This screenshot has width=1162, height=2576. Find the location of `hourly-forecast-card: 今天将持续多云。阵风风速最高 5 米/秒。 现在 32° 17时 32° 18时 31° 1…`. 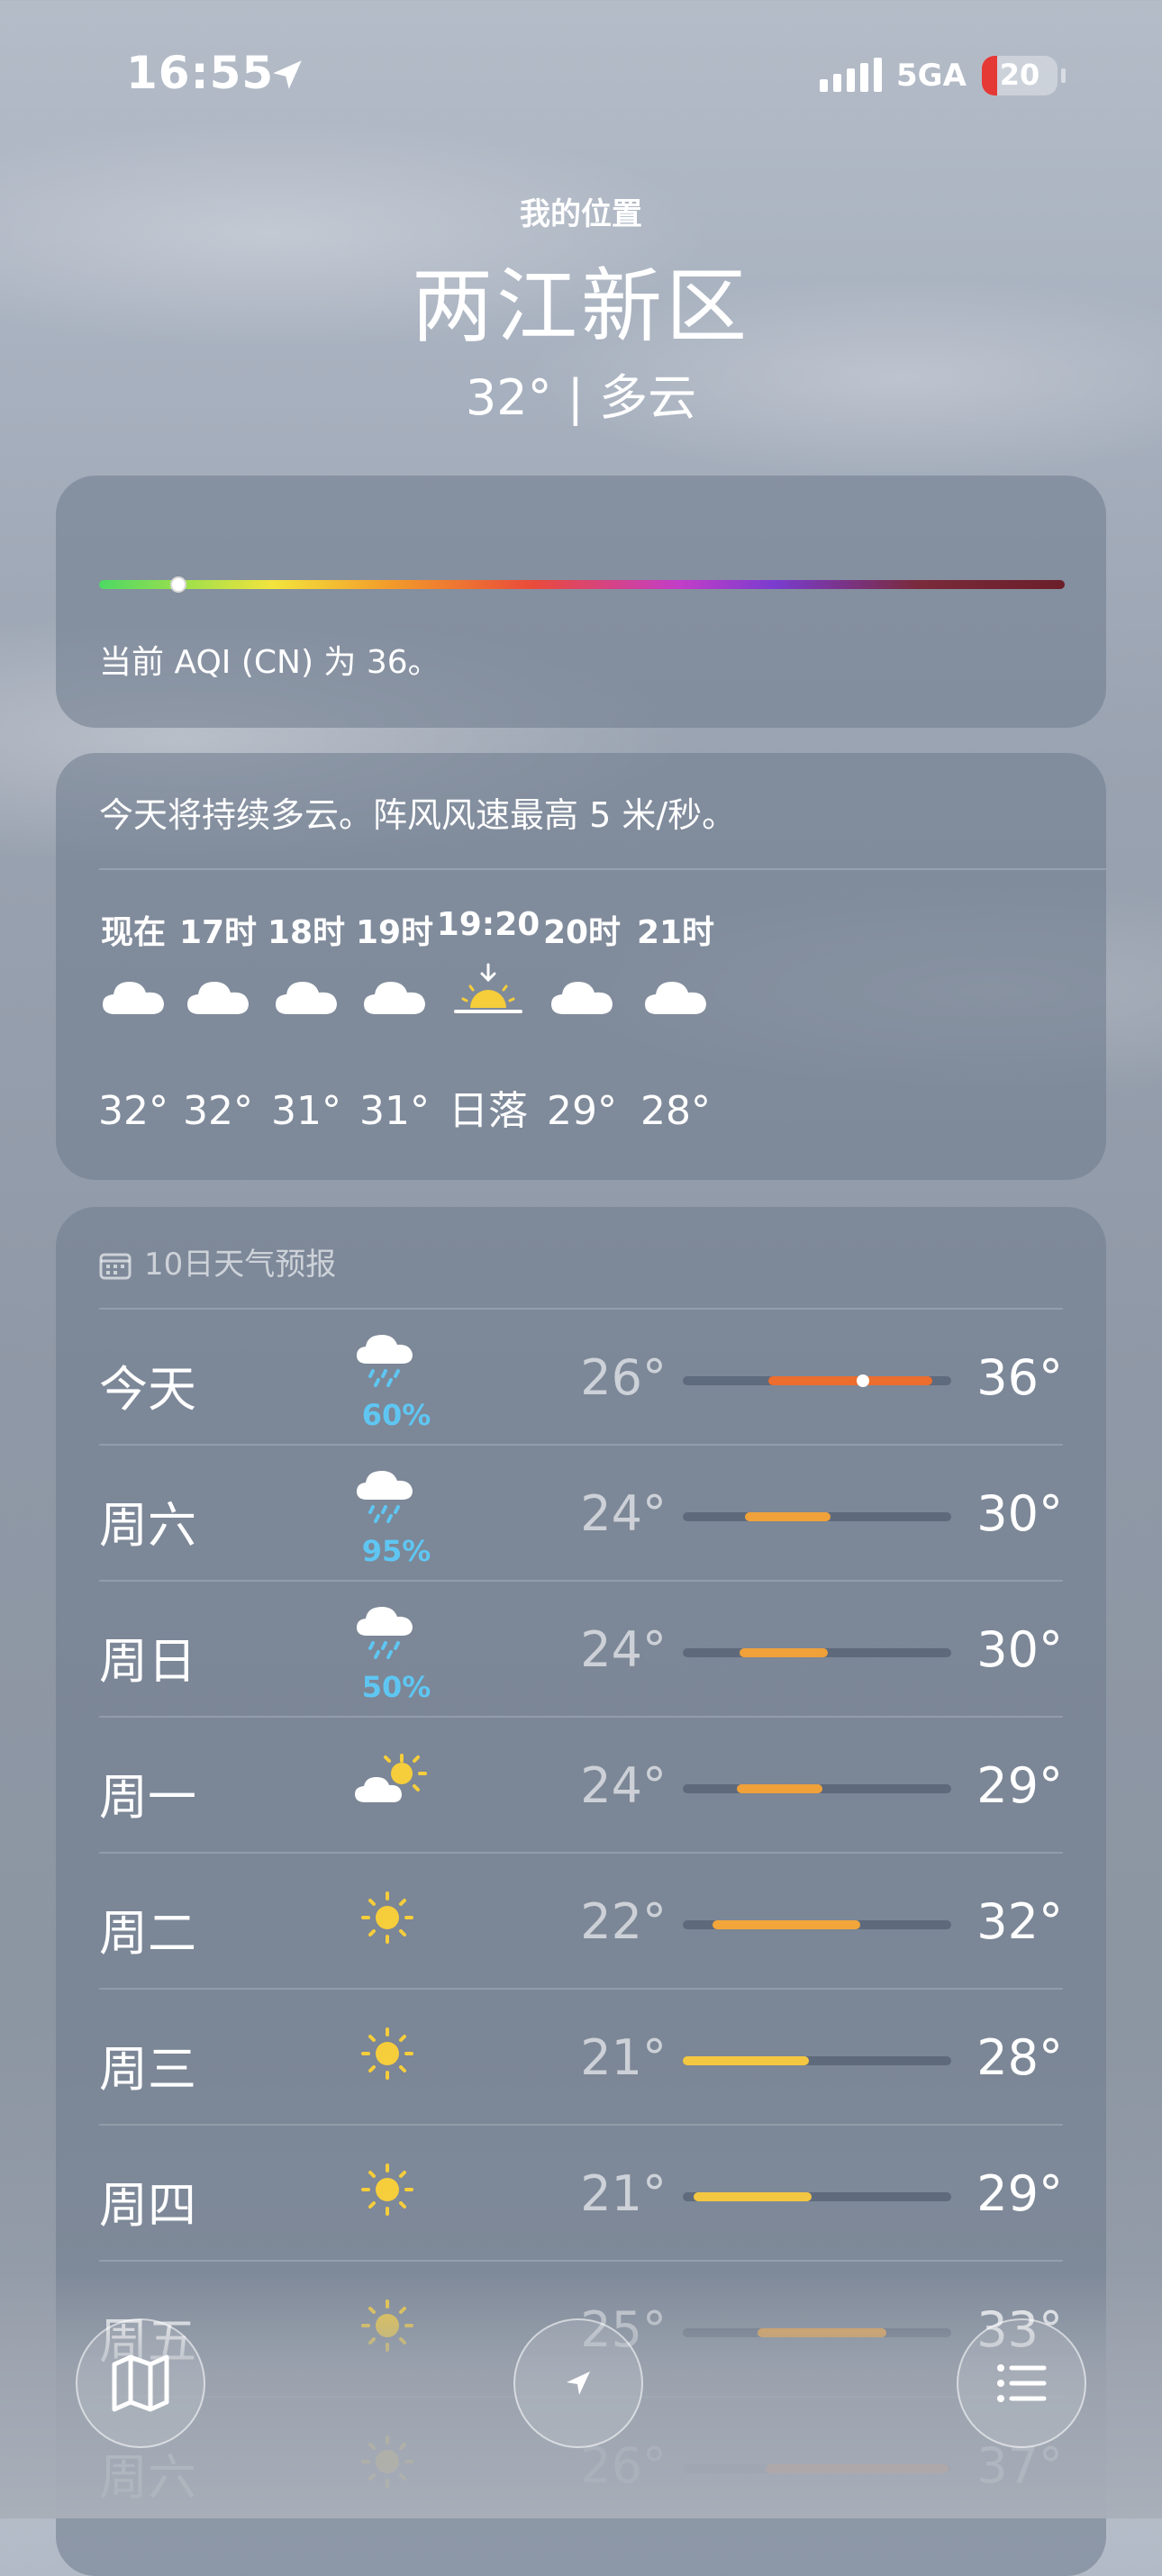

hourly-forecast-card: 今天将持续多云。阵风风速最高 5 米/秒。 现在 32° 17时 32° 18时 31° 1… is located at coordinates (581, 966).